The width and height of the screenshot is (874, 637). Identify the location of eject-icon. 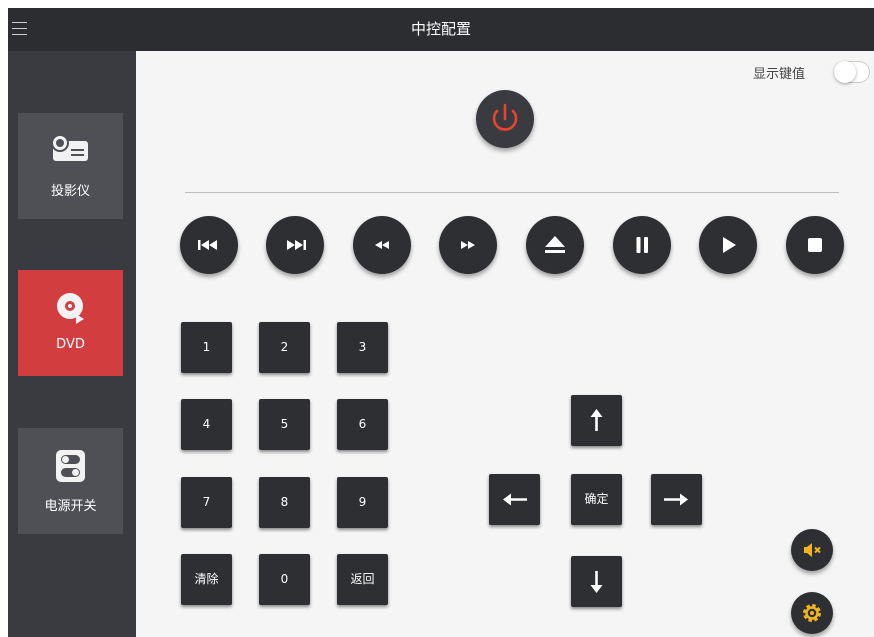
(555, 244).